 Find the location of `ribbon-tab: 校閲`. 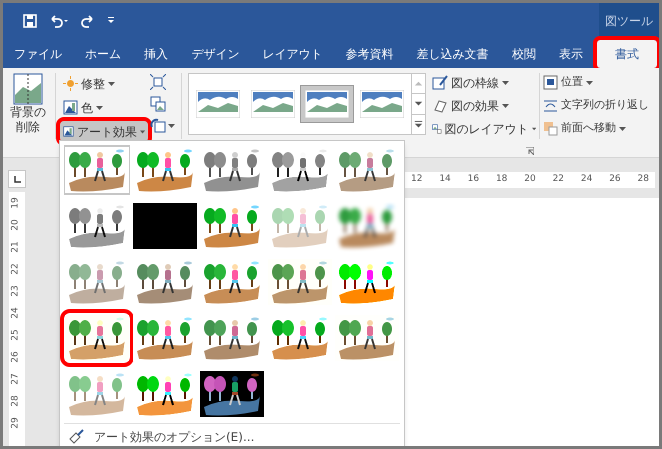

ribbon-tab: 校閲 is located at coordinates (523, 54).